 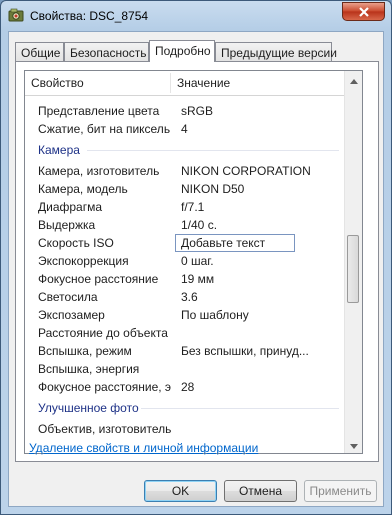 I want to click on list-item: Фокусное расстояние 19 мм, so click(x=185, y=279).